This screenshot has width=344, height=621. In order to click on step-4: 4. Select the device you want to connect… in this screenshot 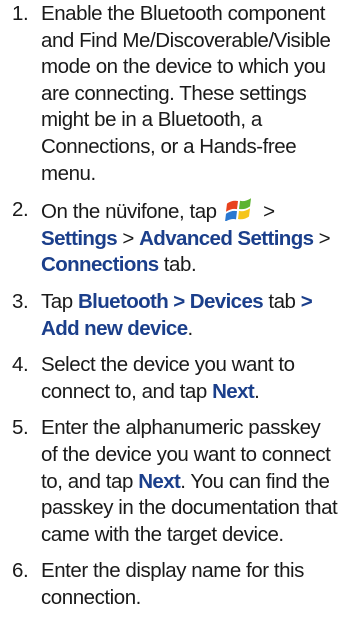, I will do `click(172, 378)`.